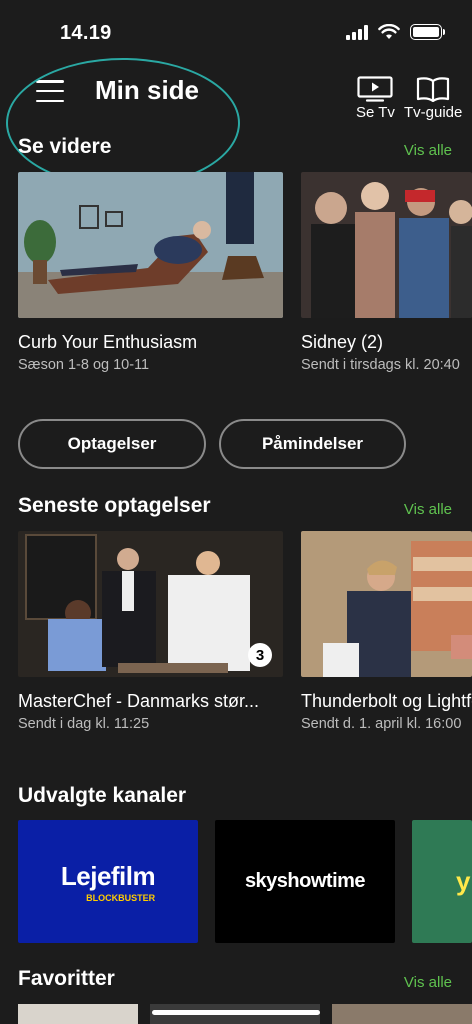 The height and width of the screenshot is (1024, 472). I want to click on channel-name: skyshowtime, so click(305, 881).